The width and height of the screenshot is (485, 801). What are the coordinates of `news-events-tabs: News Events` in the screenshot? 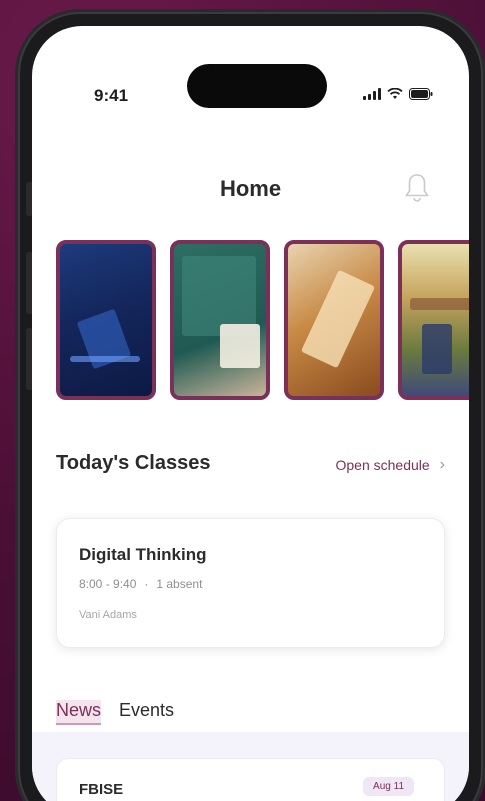 It's located at (115, 712).